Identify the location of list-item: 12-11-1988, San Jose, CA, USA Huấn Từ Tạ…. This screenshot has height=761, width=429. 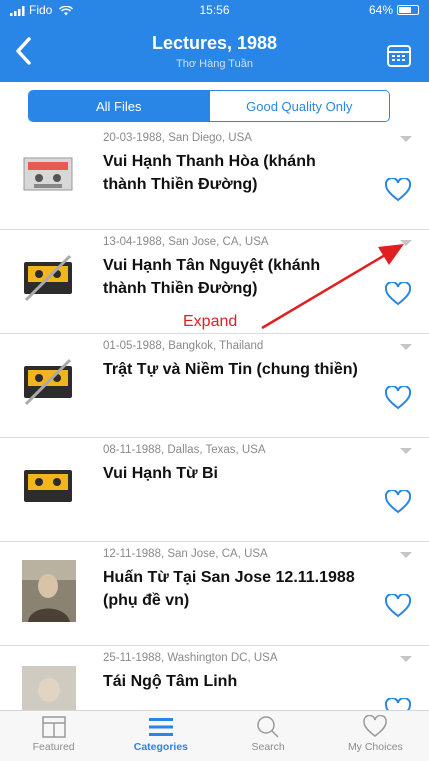
(214, 594).